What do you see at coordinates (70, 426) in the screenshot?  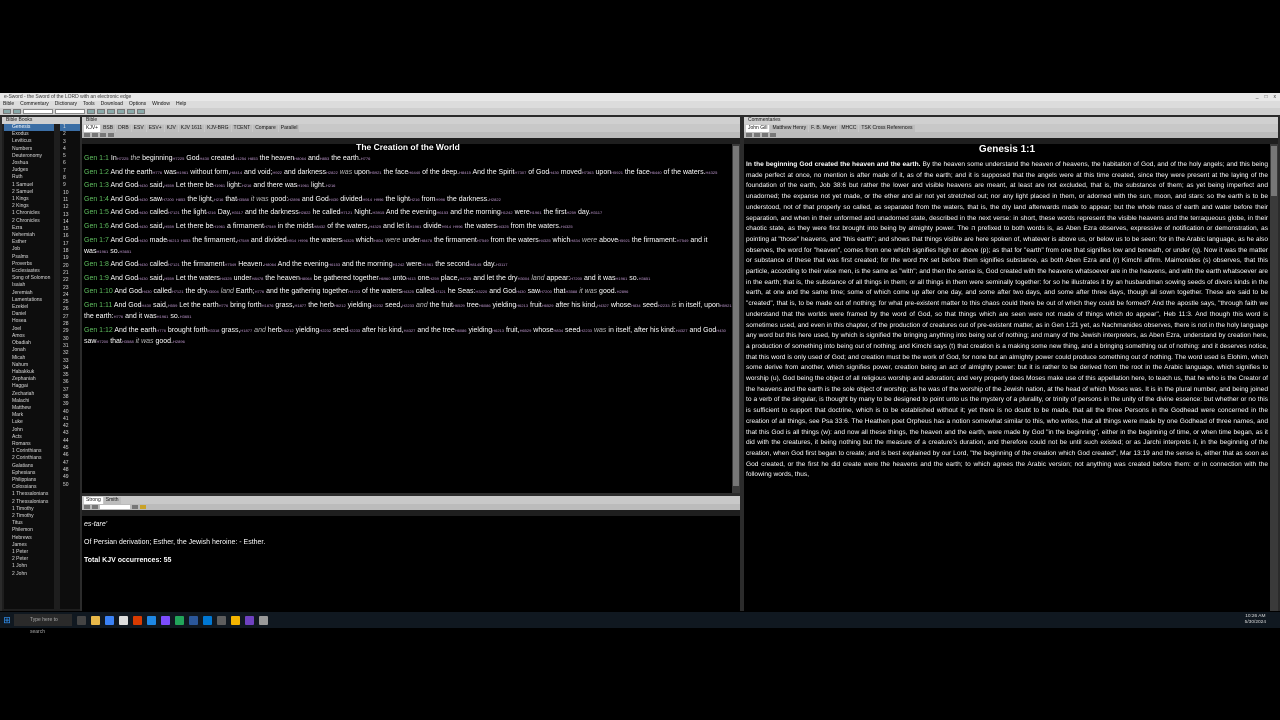 I see `chapter-item: 42` at bounding box center [70, 426].